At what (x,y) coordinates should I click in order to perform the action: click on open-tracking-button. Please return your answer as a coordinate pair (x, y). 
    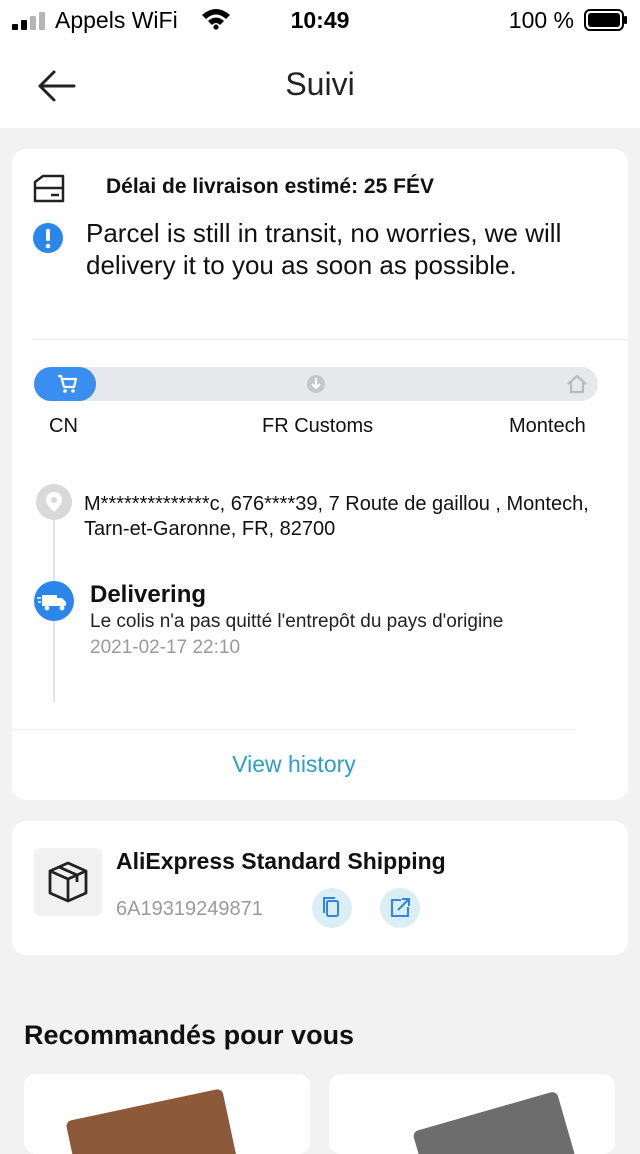
    Looking at the image, I should click on (400, 908).